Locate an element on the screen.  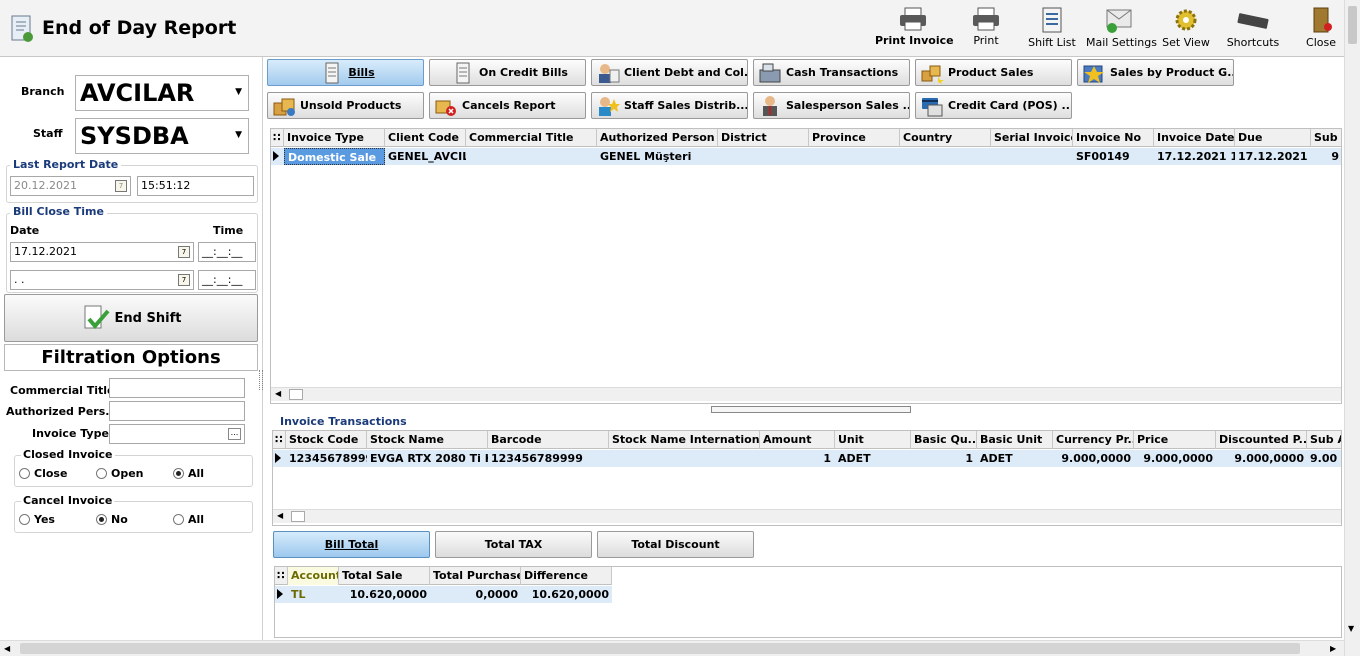
tab-bill-total: Bill Total is located at coordinates (351, 544).